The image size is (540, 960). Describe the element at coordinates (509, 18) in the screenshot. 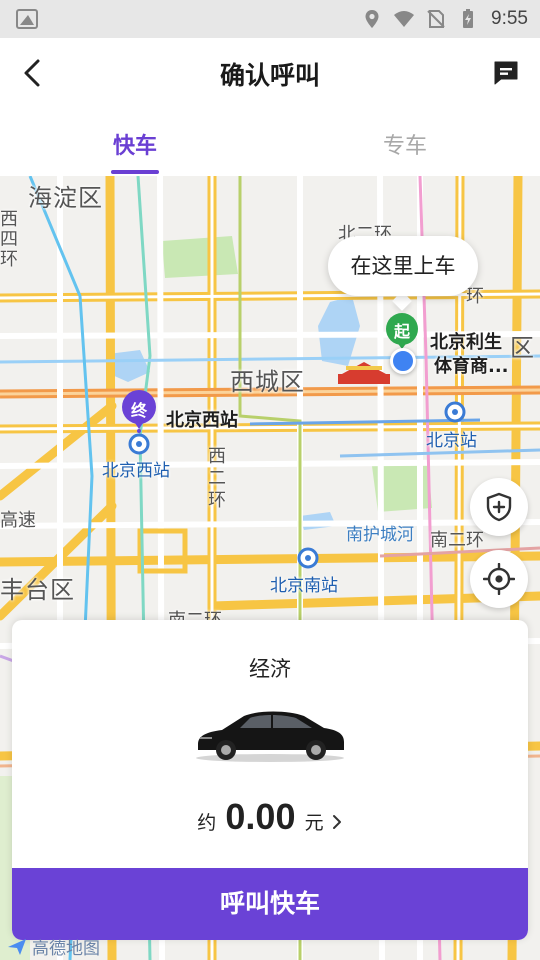

I see `status-time: 9:55` at that location.